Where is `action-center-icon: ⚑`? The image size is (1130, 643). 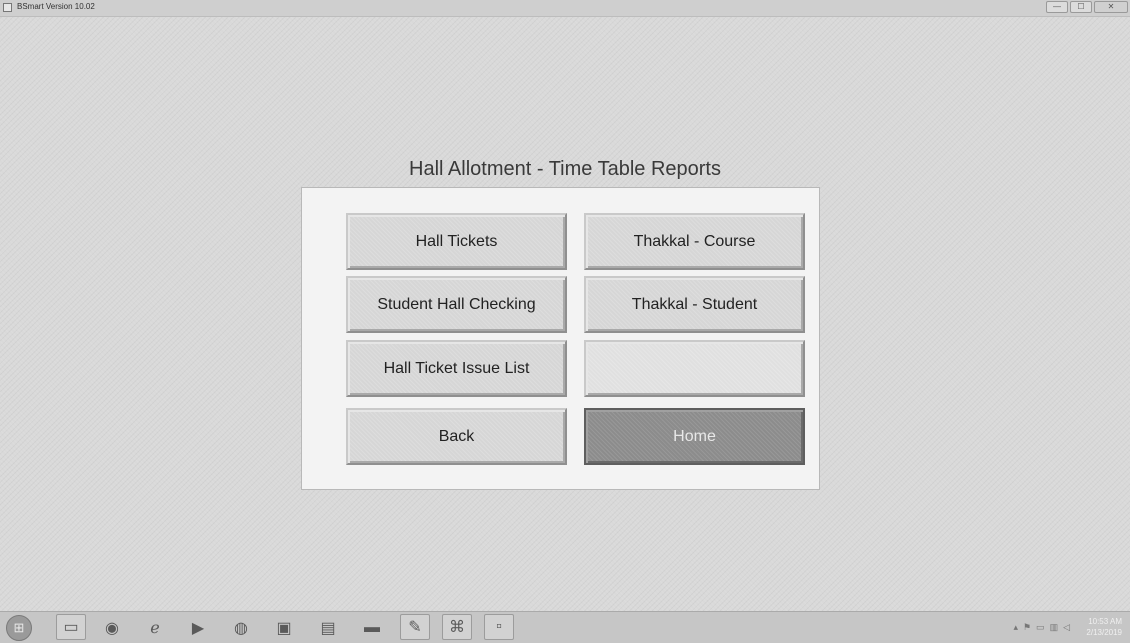
action-center-icon: ⚑ is located at coordinates (1027, 627).